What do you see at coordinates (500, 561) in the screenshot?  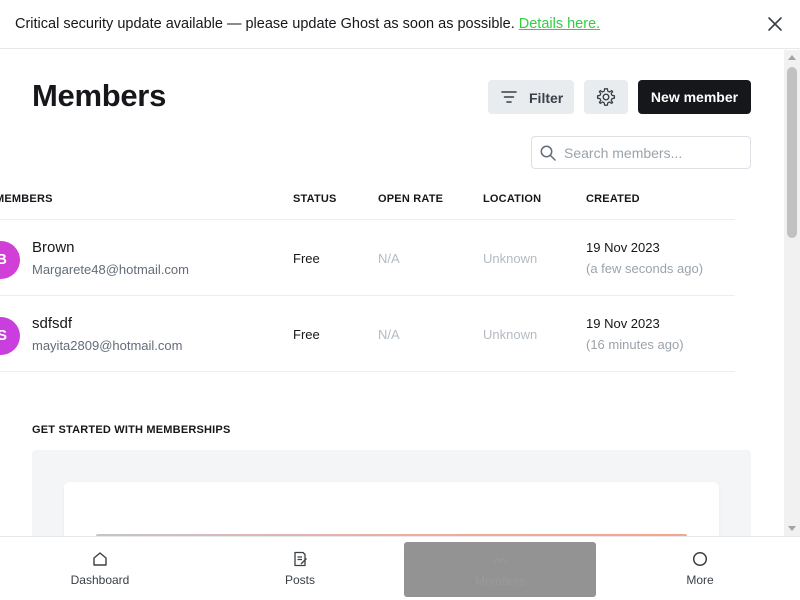 I see `members-icon` at bounding box center [500, 561].